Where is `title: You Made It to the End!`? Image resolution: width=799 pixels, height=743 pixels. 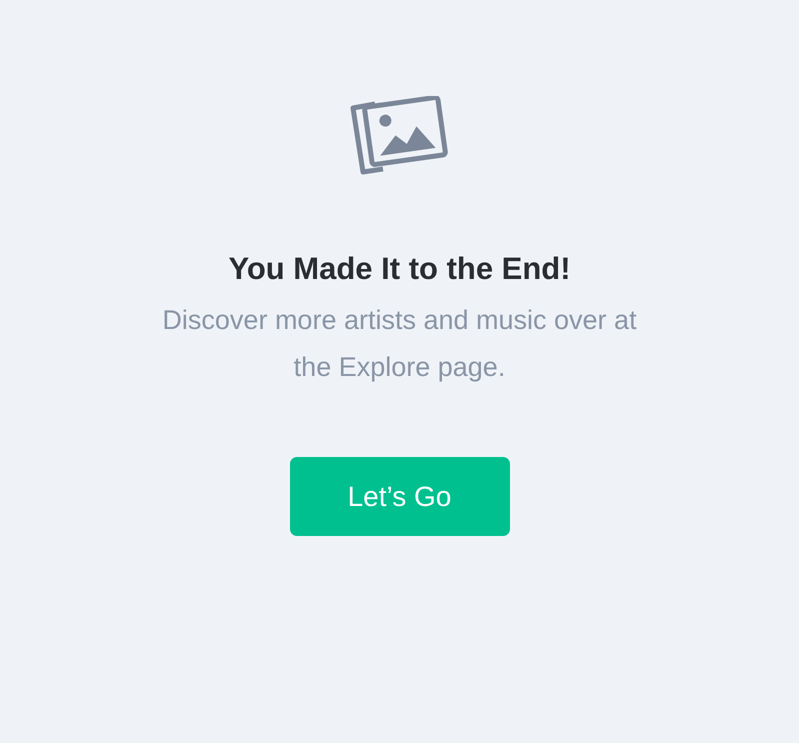 title: You Made It to the End! is located at coordinates (399, 269).